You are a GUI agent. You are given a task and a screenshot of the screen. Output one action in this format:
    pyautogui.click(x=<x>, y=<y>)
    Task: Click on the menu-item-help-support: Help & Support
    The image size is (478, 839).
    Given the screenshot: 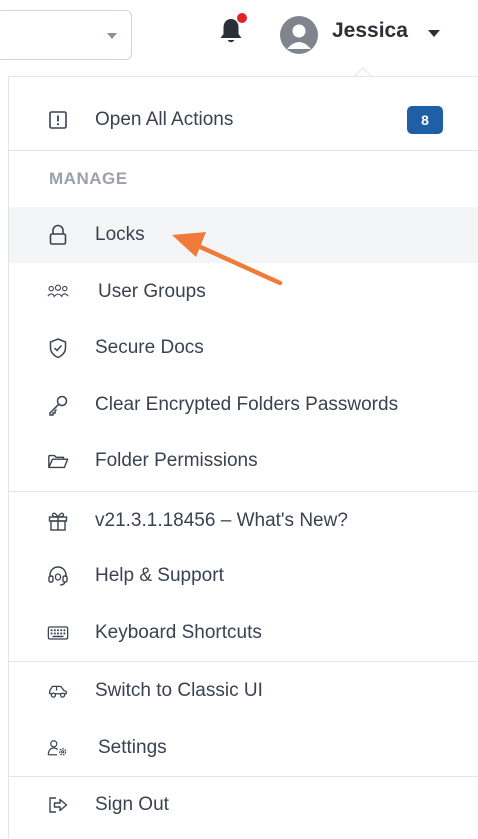 What is the action you would take?
    pyautogui.click(x=243, y=576)
    